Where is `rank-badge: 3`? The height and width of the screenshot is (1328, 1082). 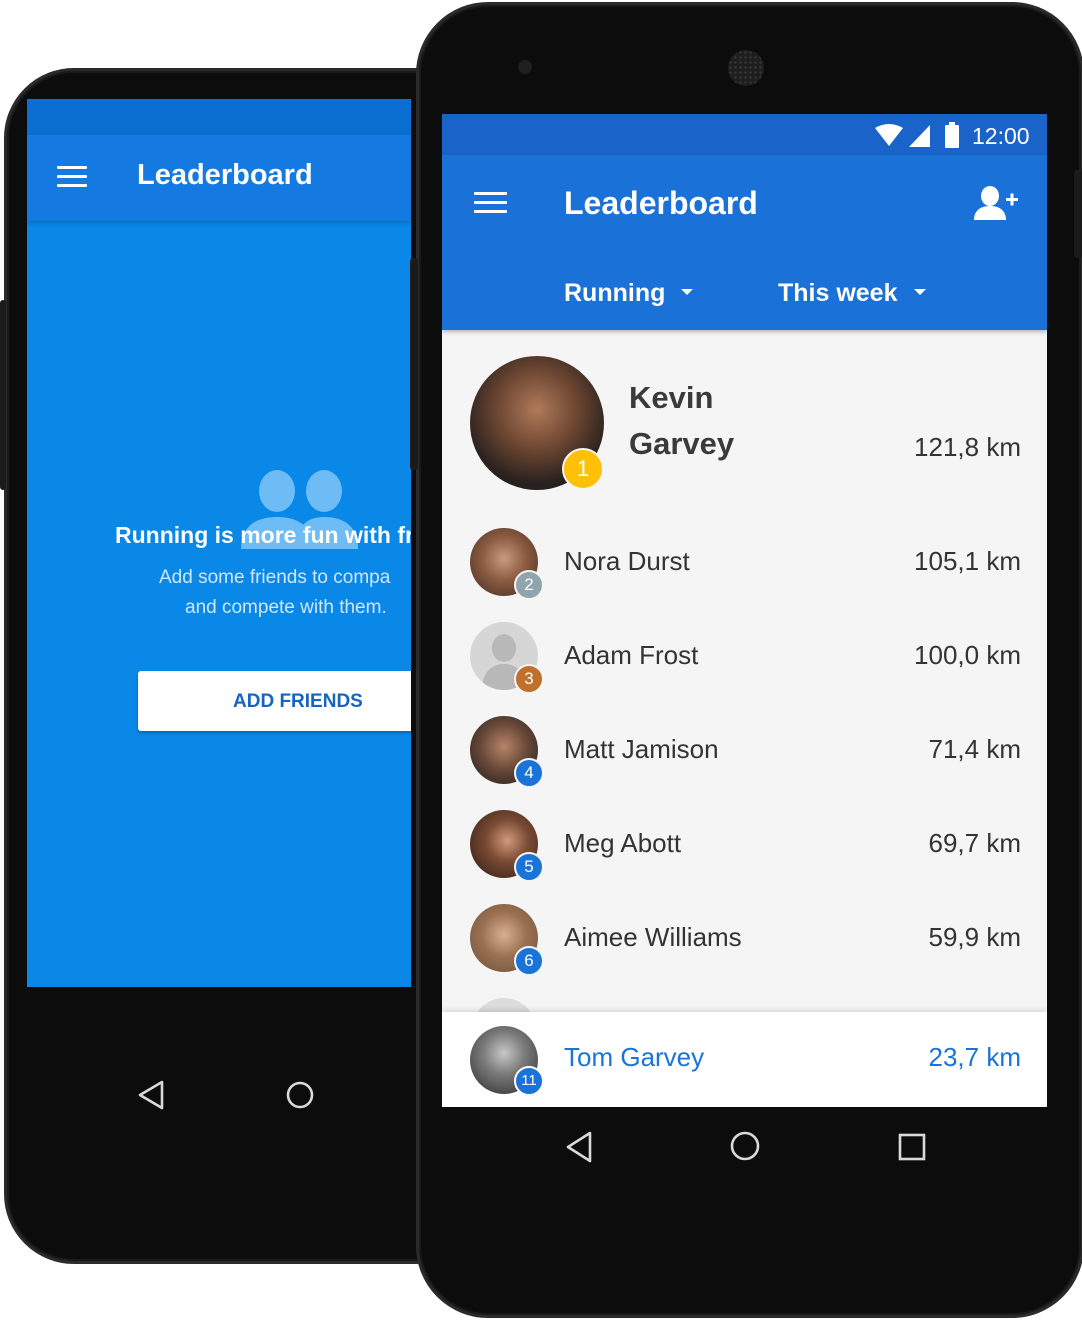
rank-badge: 3 is located at coordinates (529, 679).